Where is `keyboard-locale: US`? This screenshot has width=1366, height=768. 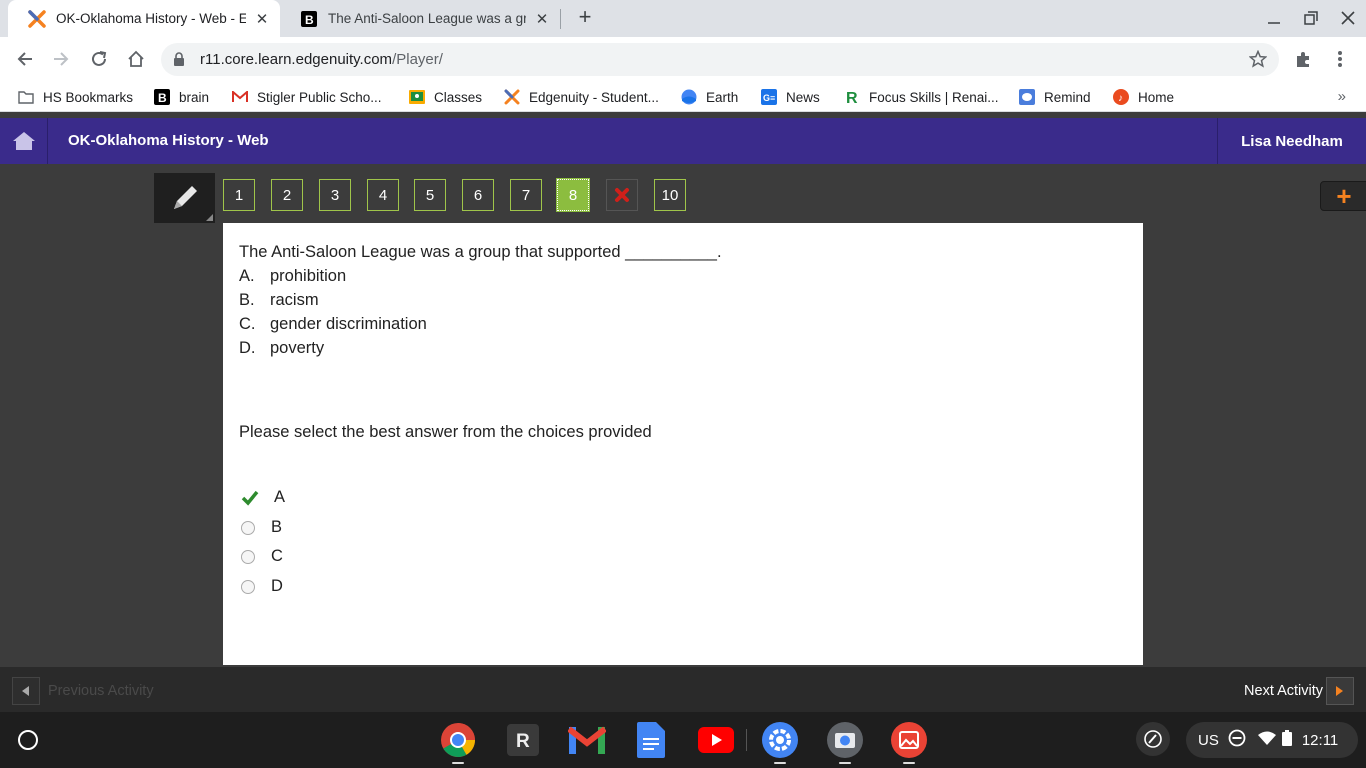 keyboard-locale: US is located at coordinates (1208, 740).